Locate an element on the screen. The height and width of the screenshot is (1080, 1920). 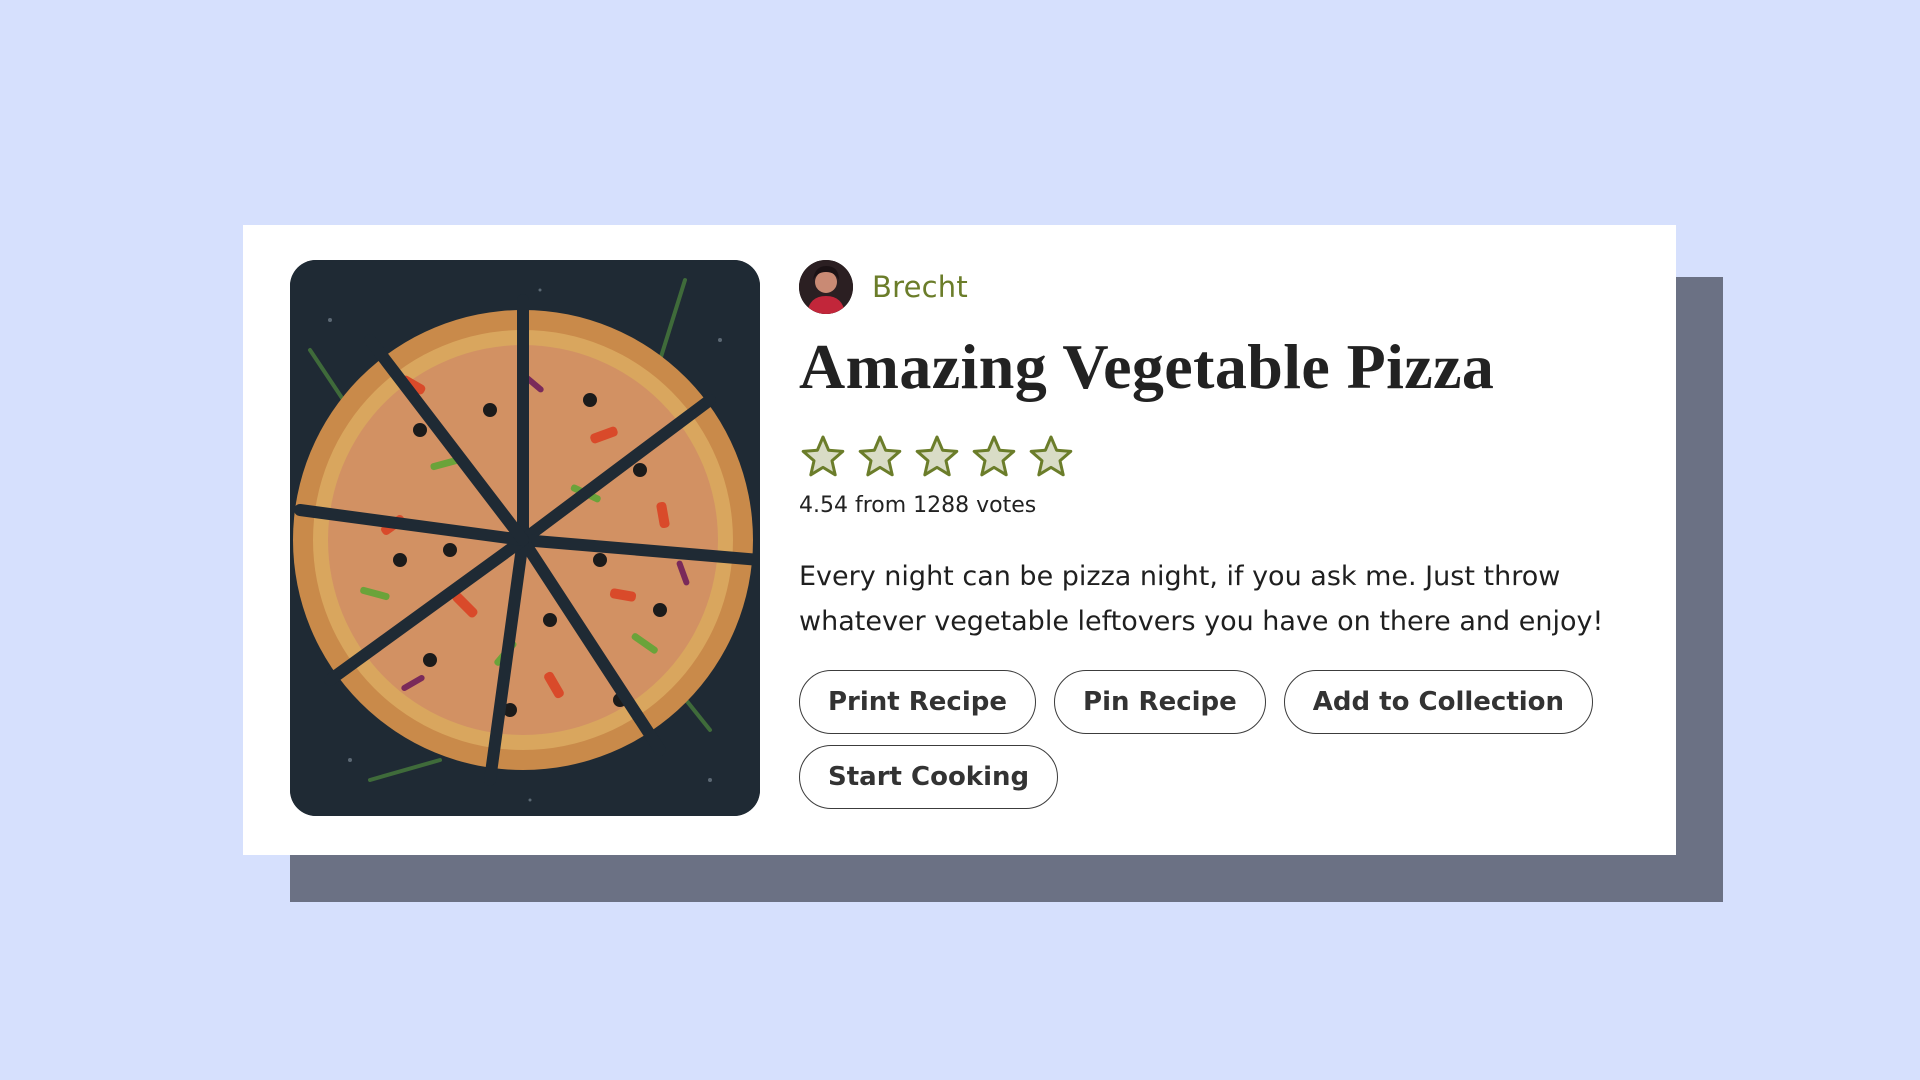
author-row: Brecht is located at coordinates (1224, 287).